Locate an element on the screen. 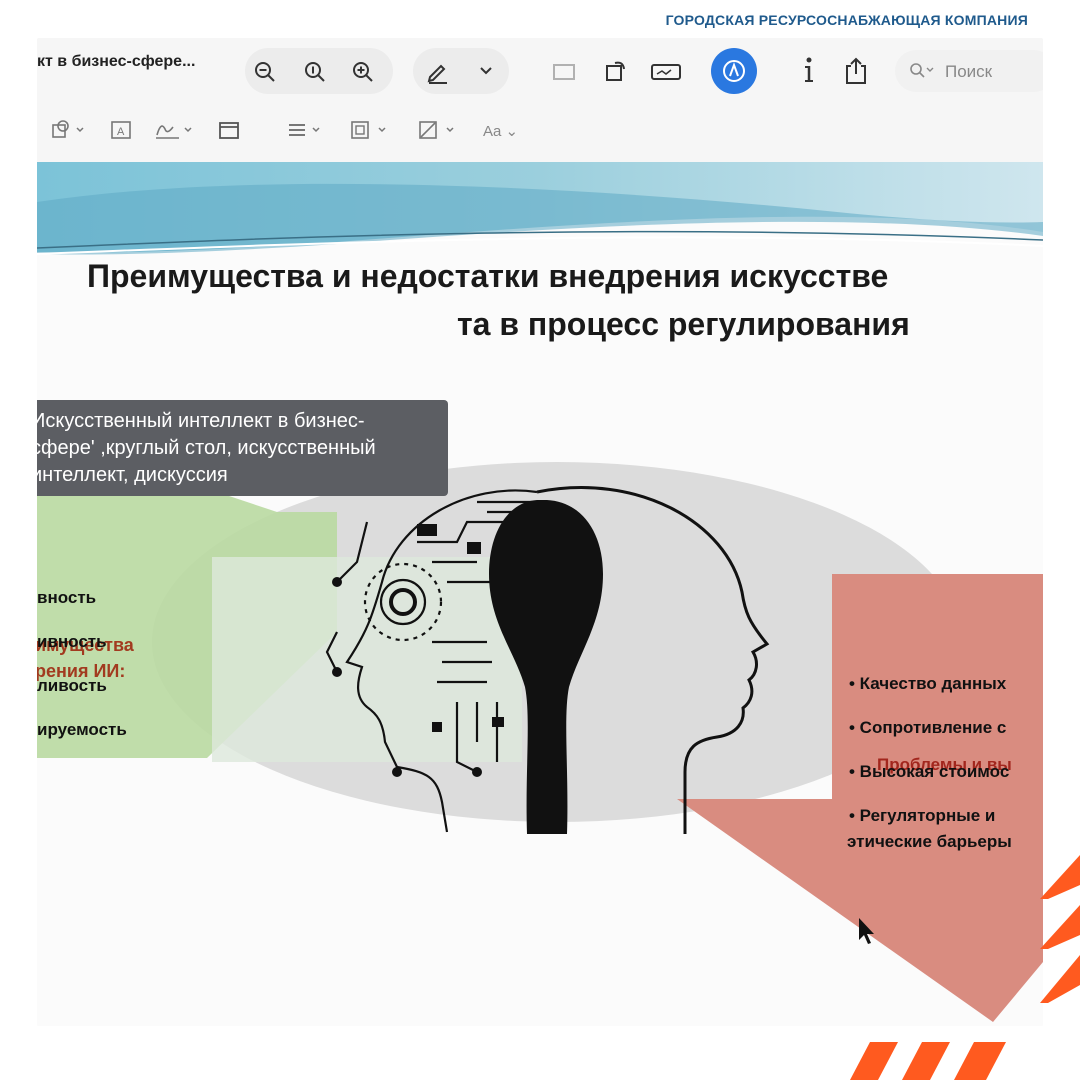 This screenshot has width=1080, height=1080. pen-icon is located at coordinates (438, 72).